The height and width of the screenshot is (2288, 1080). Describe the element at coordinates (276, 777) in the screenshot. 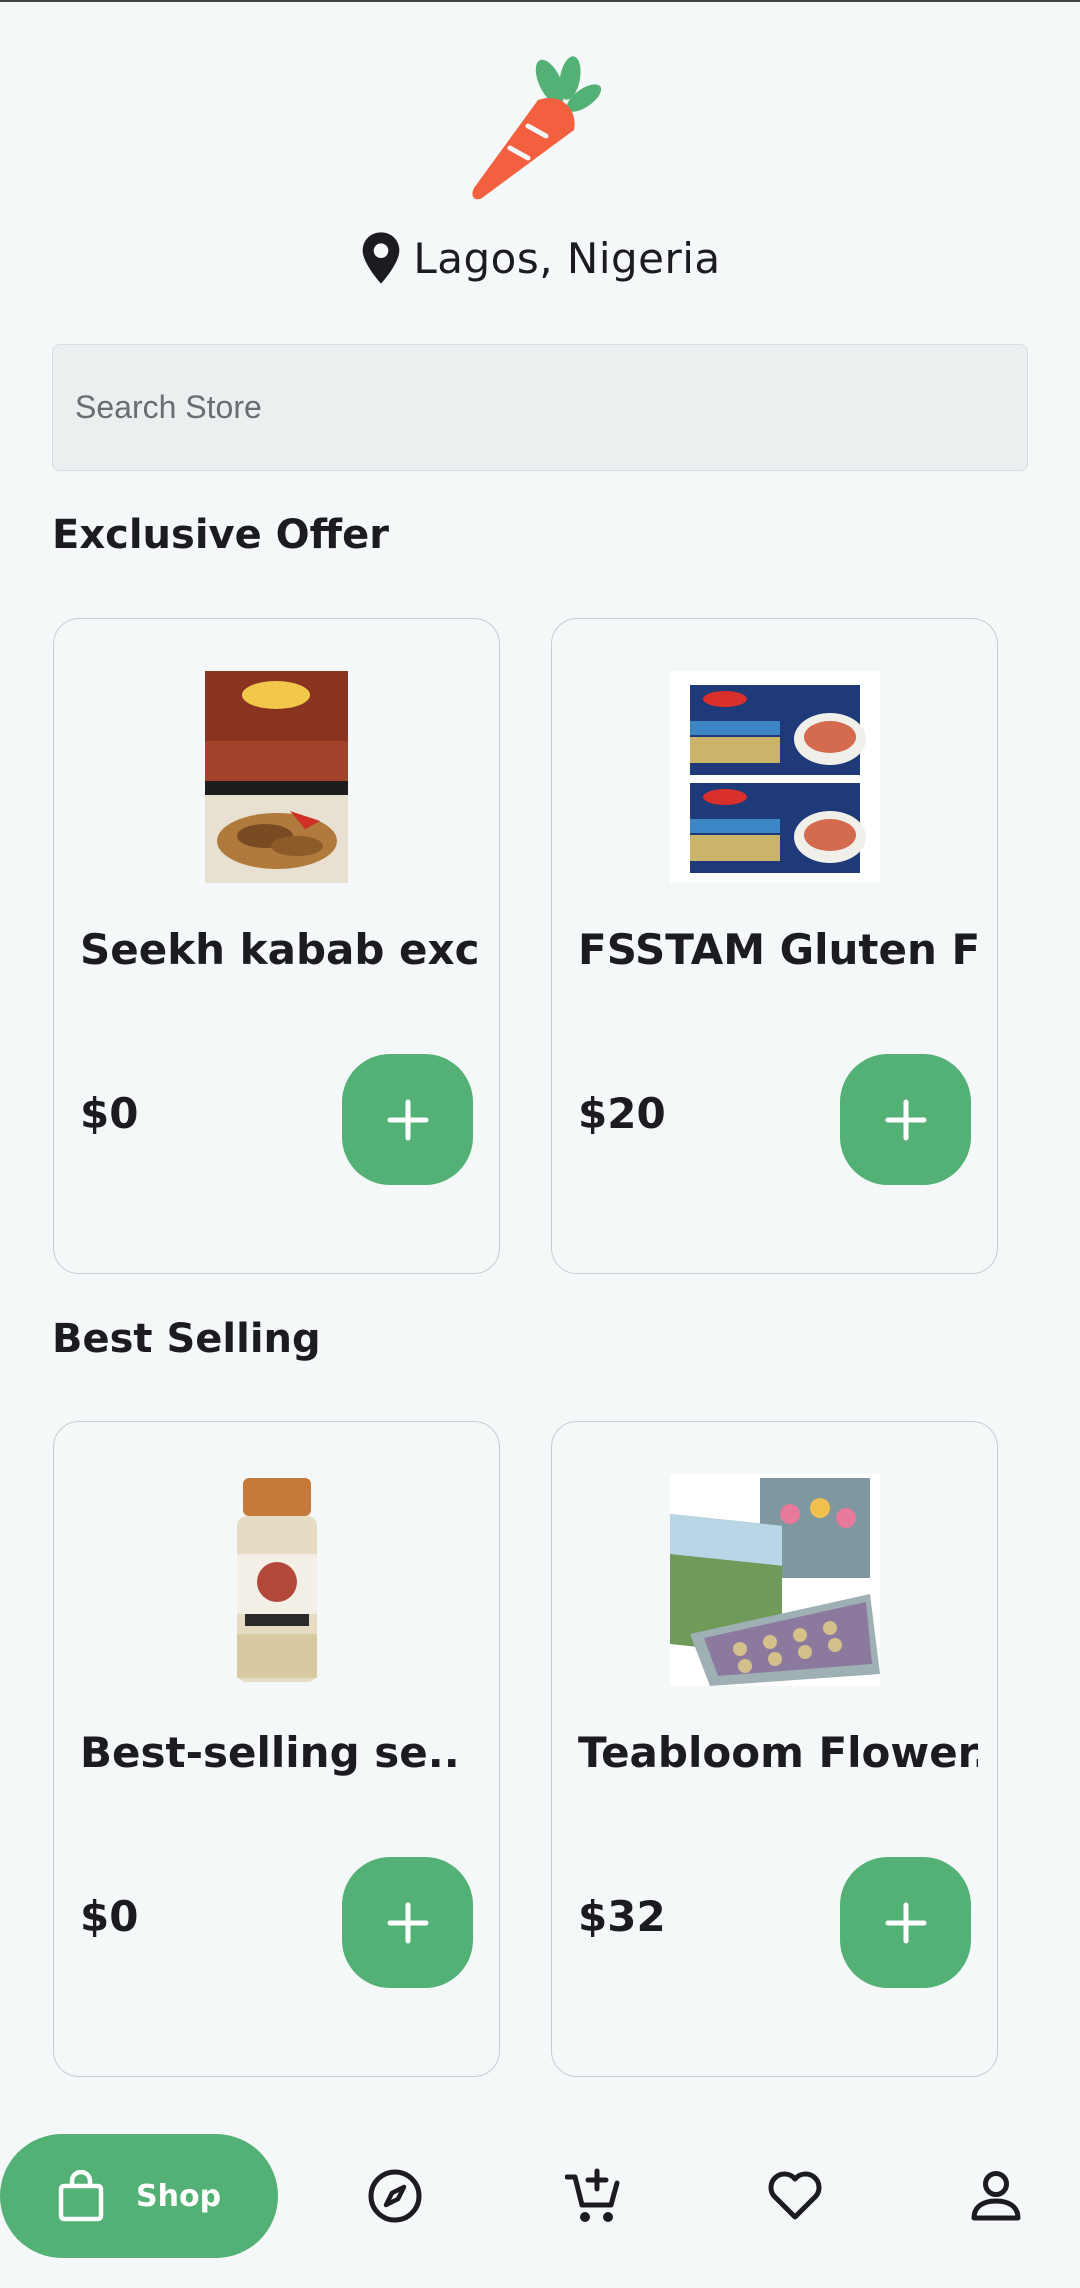

I see `spice-box-image` at that location.